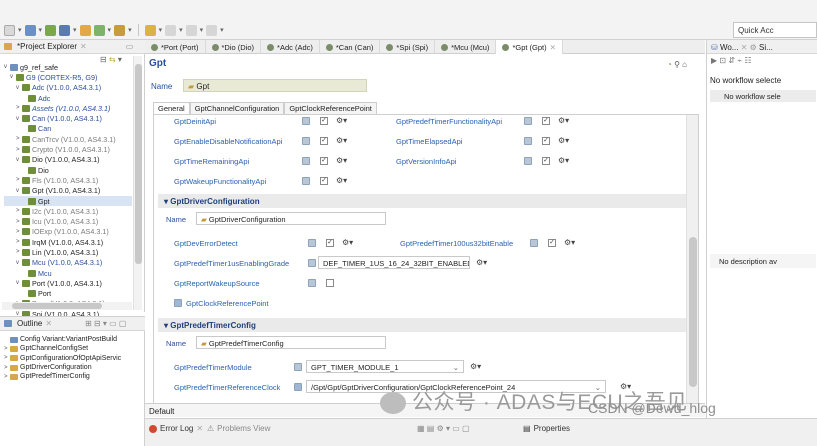 This screenshot has height=446, width=817. What do you see at coordinates (68, 139) in the screenshot?
I see `tree-node: > CanTrcv (V1.0.0, AS4.3.1)` at bounding box center [68, 139].